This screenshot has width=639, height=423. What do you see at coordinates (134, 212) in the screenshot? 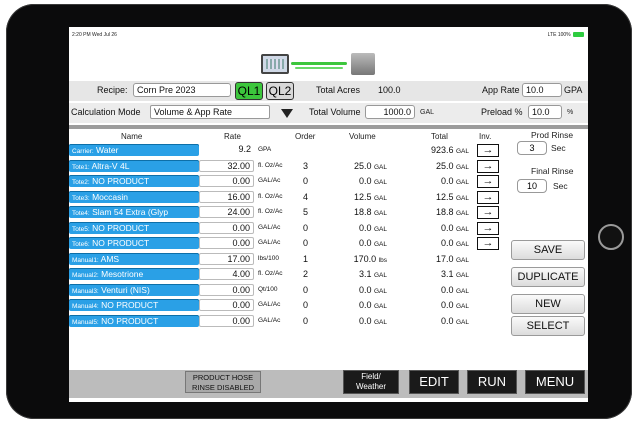
I see `product-name-button: Tote4: Slam 54 Extra (Glyp` at bounding box center [134, 212].